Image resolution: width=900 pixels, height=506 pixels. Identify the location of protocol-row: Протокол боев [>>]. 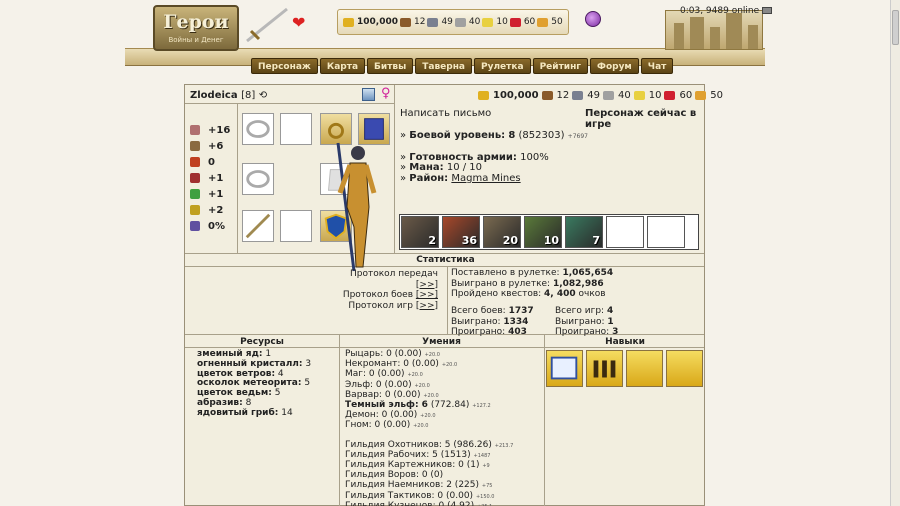
(386, 295).